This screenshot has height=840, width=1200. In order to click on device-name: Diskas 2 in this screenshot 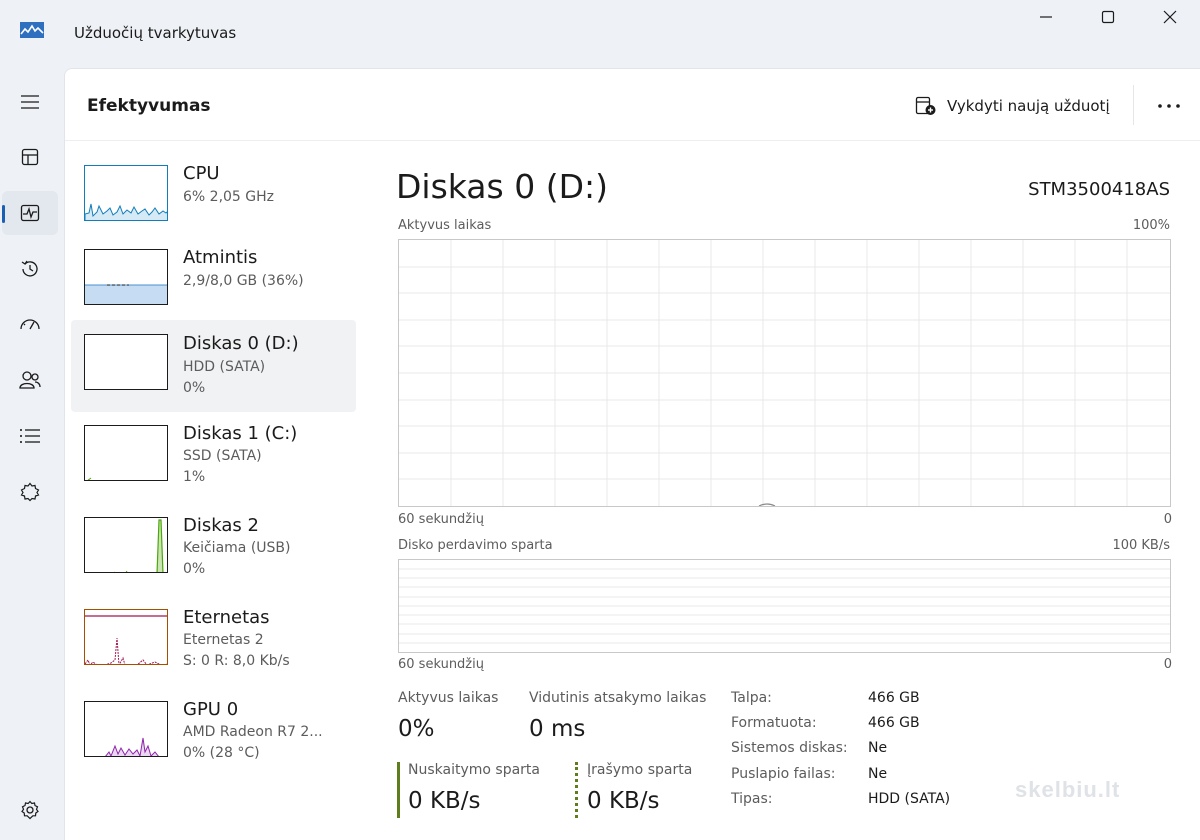, I will do `click(221, 525)`.